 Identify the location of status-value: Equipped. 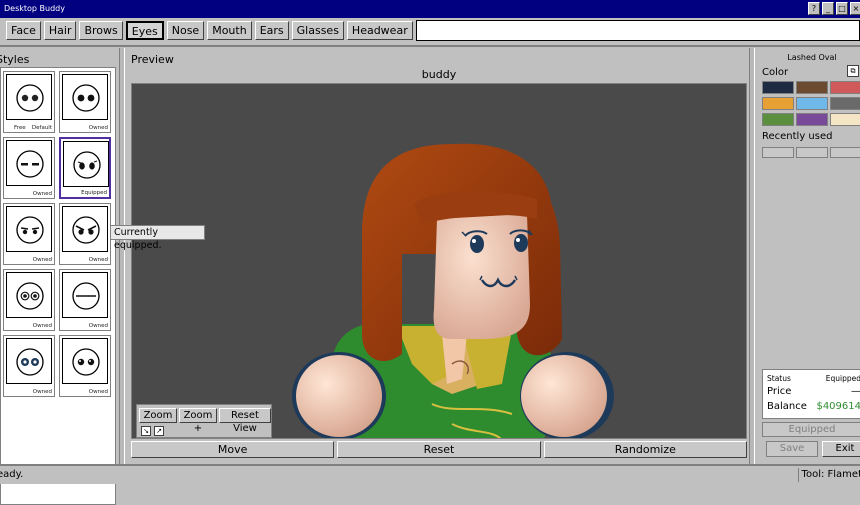
(842, 378).